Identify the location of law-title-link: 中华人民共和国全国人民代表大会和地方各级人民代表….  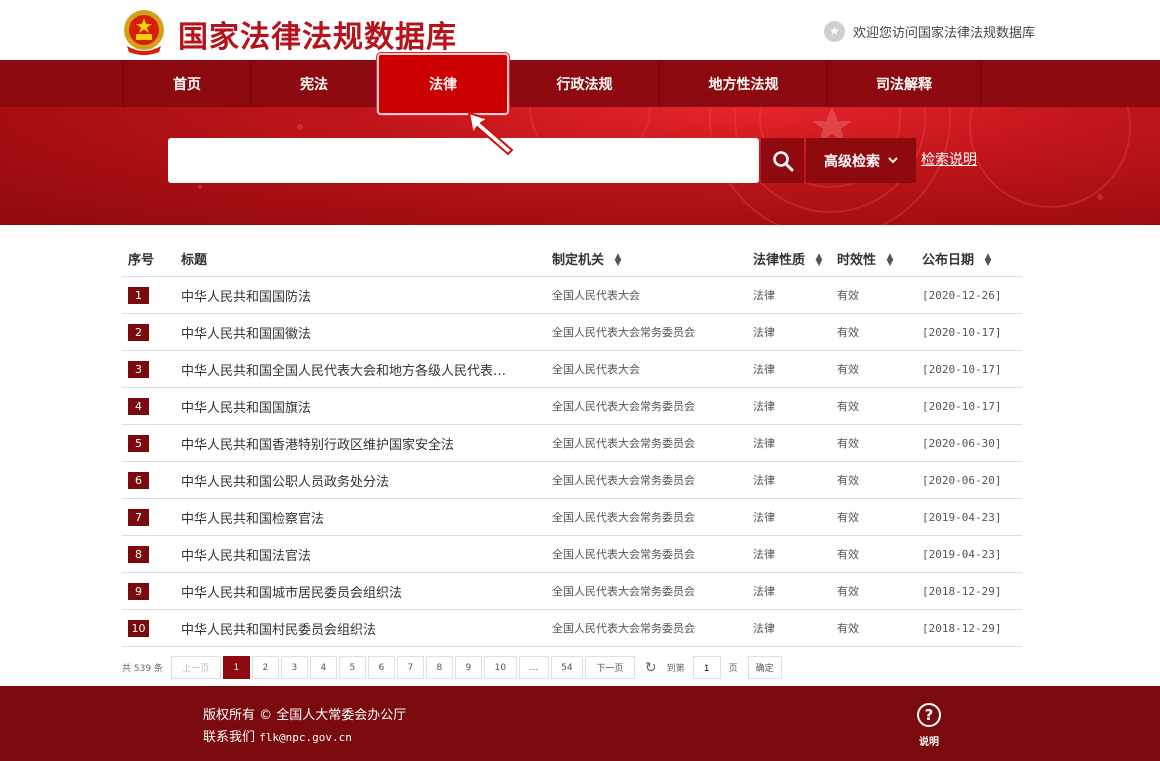
(366, 369).